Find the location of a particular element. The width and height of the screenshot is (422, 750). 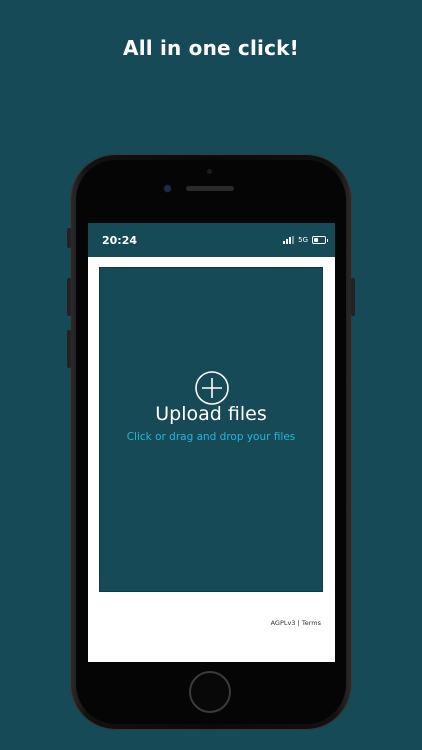

power-button is located at coordinates (353, 297).